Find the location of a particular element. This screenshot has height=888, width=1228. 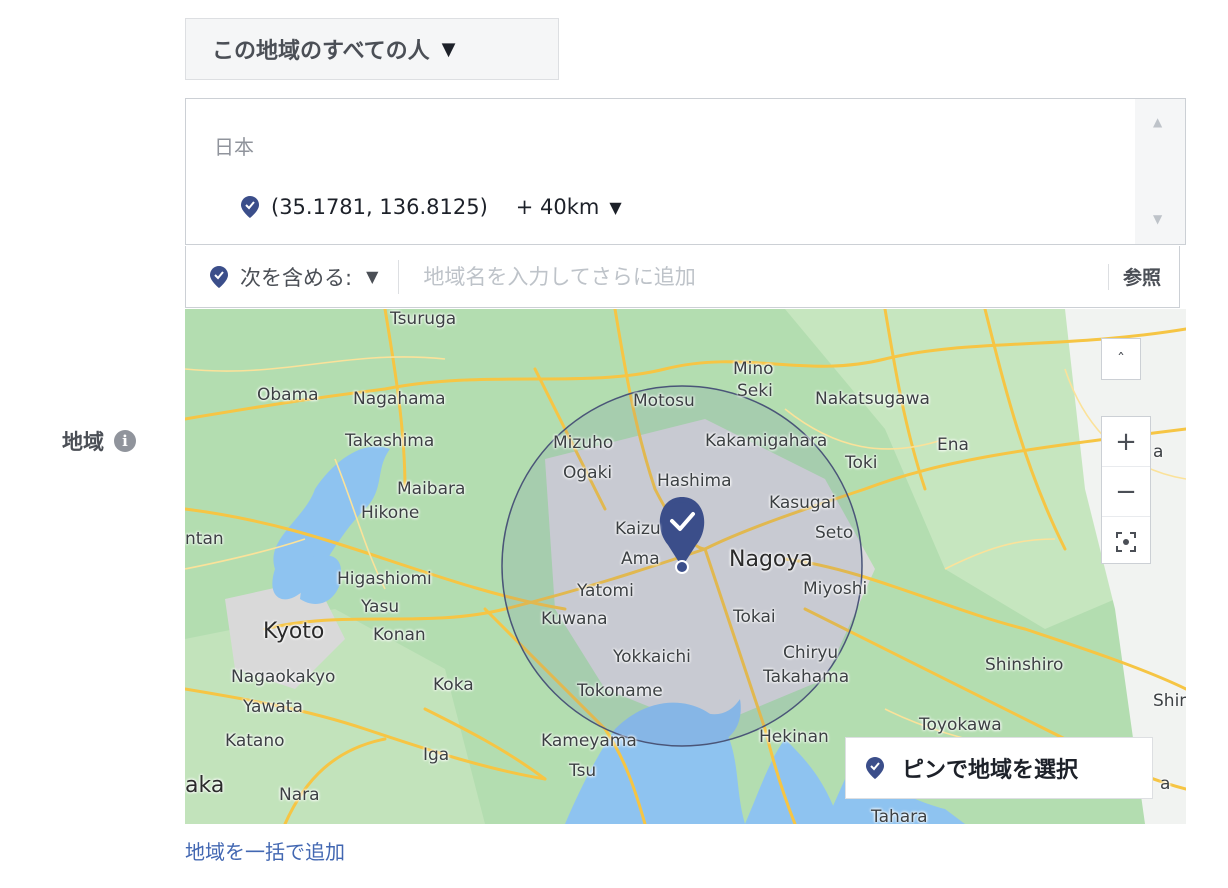

collapse-map-button: ˆ is located at coordinates (1121, 359).